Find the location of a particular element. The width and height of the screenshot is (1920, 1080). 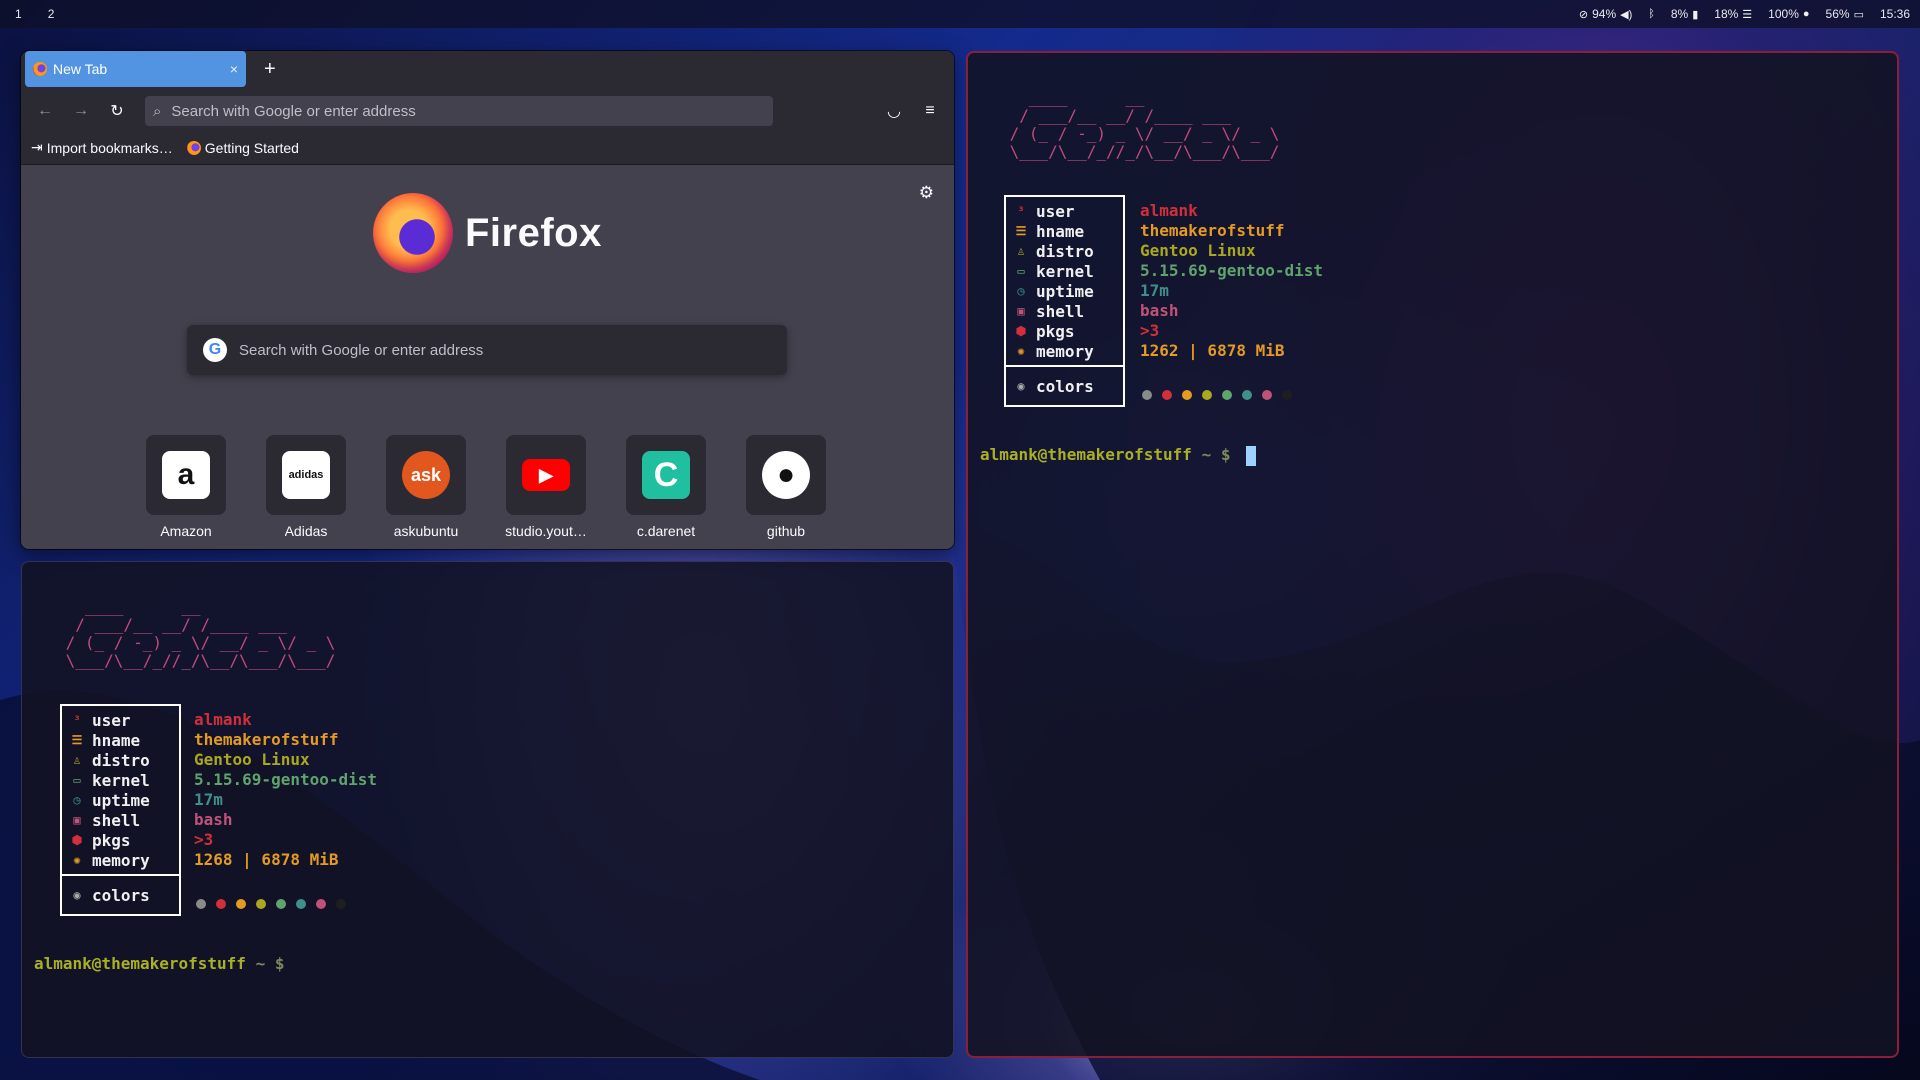

top-site-tile: ● github is located at coordinates (786, 487).